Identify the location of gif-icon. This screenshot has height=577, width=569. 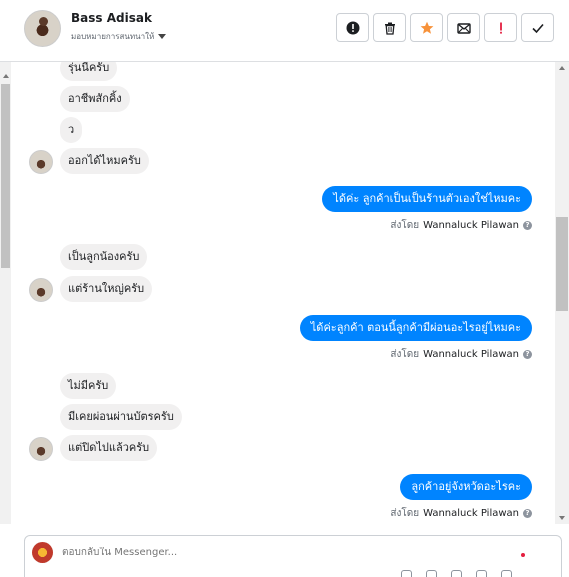
(506, 573).